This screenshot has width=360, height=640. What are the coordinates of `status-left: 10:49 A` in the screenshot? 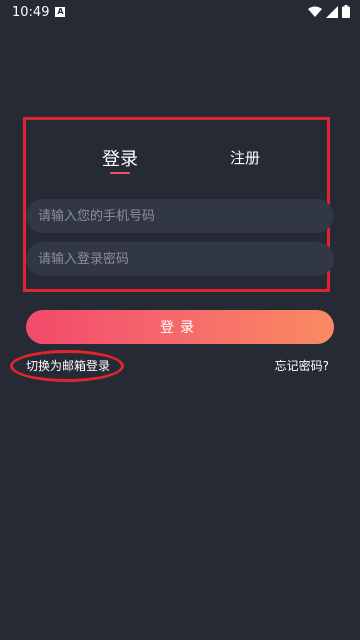 It's located at (39, 12).